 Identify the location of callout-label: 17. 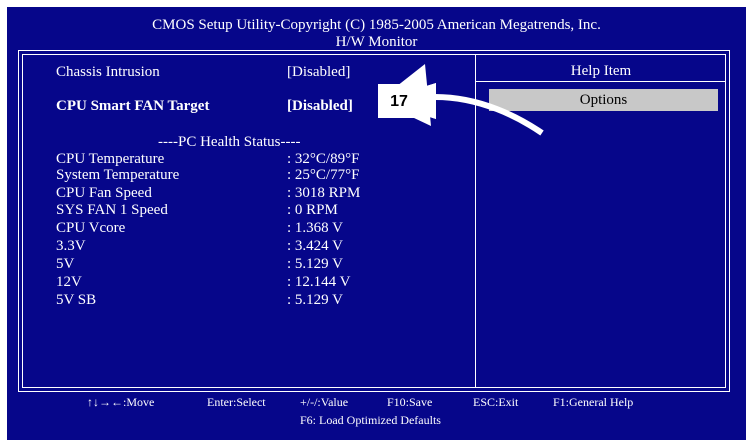
(399, 101).